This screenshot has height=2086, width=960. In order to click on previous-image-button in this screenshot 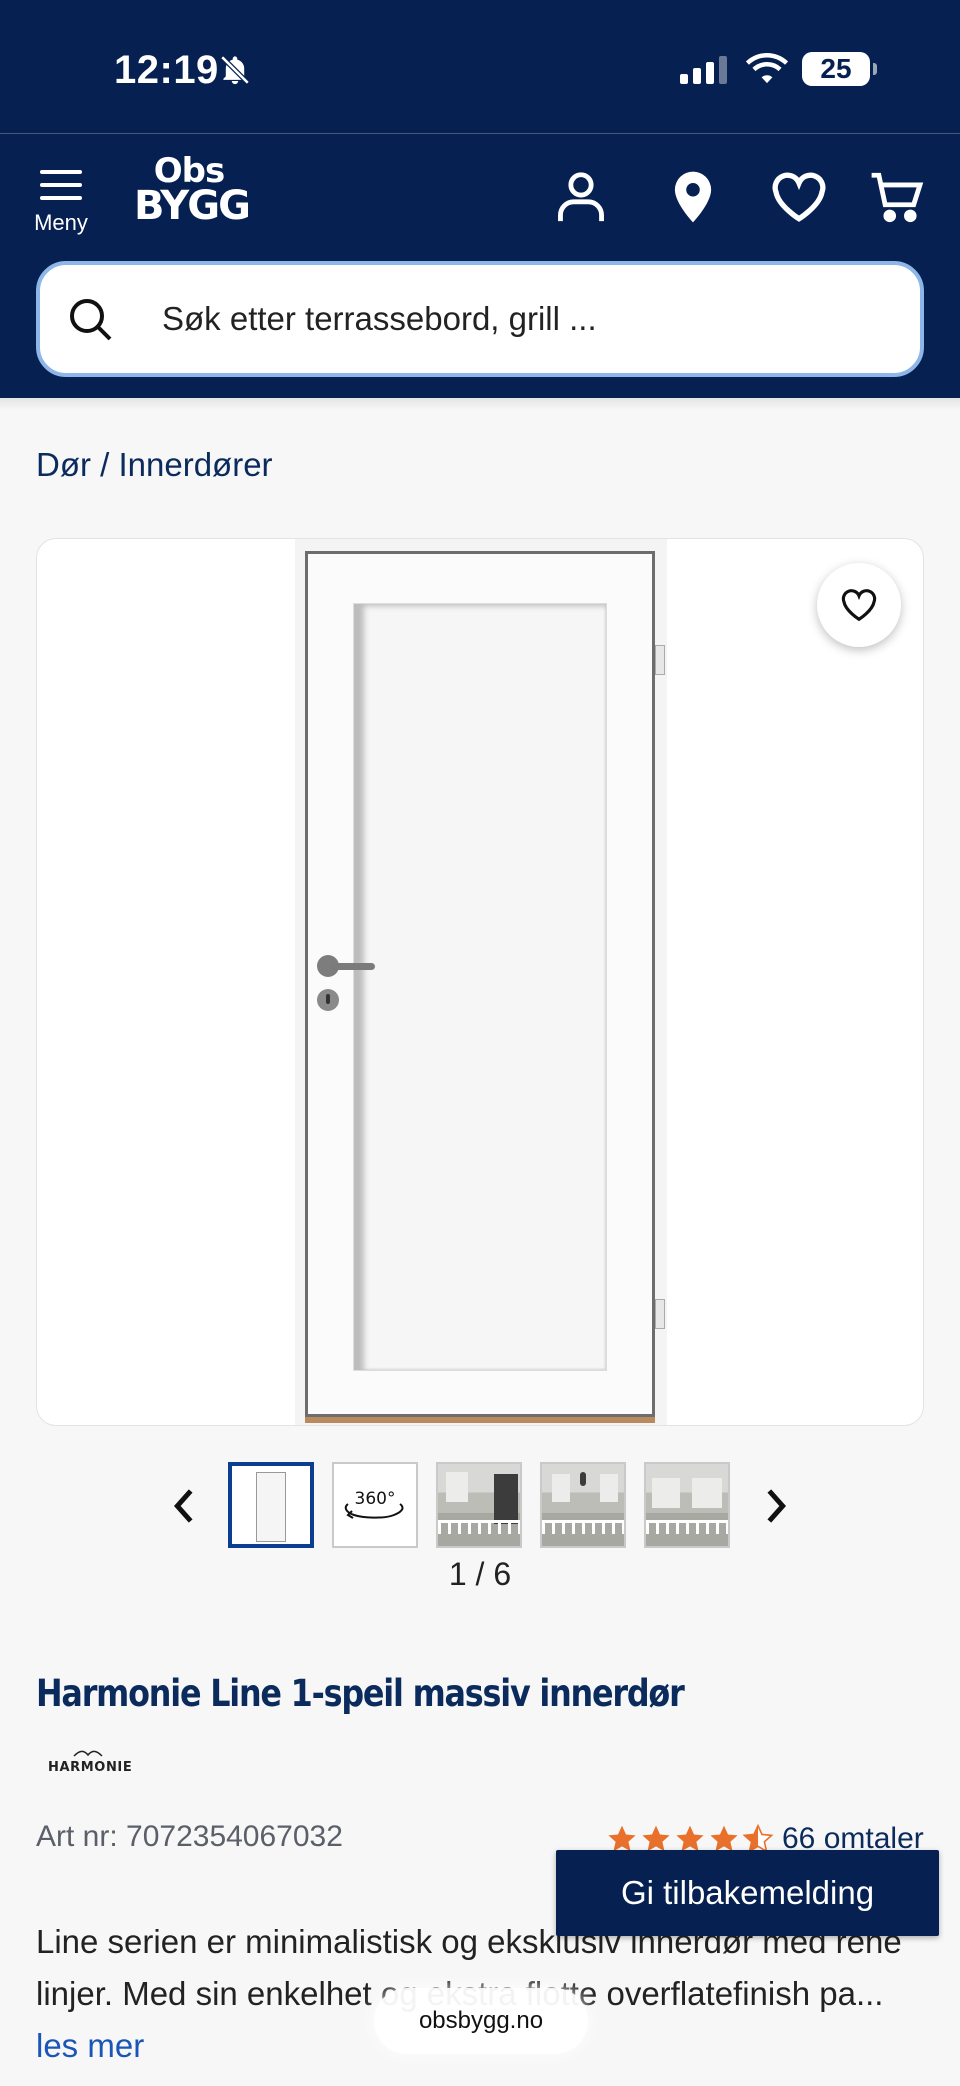, I will do `click(184, 1506)`.